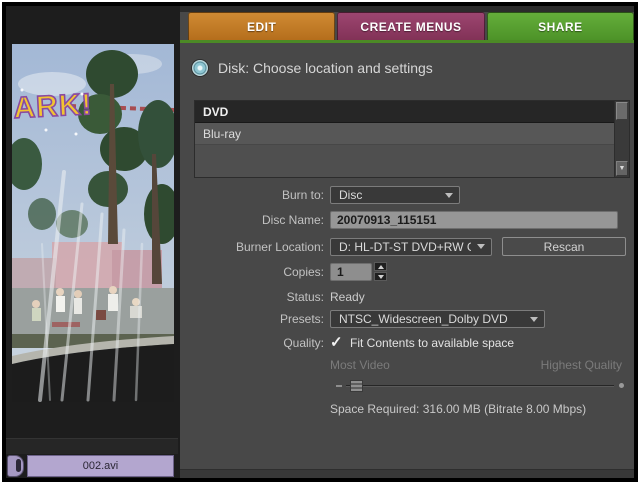 The image size is (640, 484). Describe the element at coordinates (407, 297) in the screenshot. I see `status-row: Status: Ready` at that location.